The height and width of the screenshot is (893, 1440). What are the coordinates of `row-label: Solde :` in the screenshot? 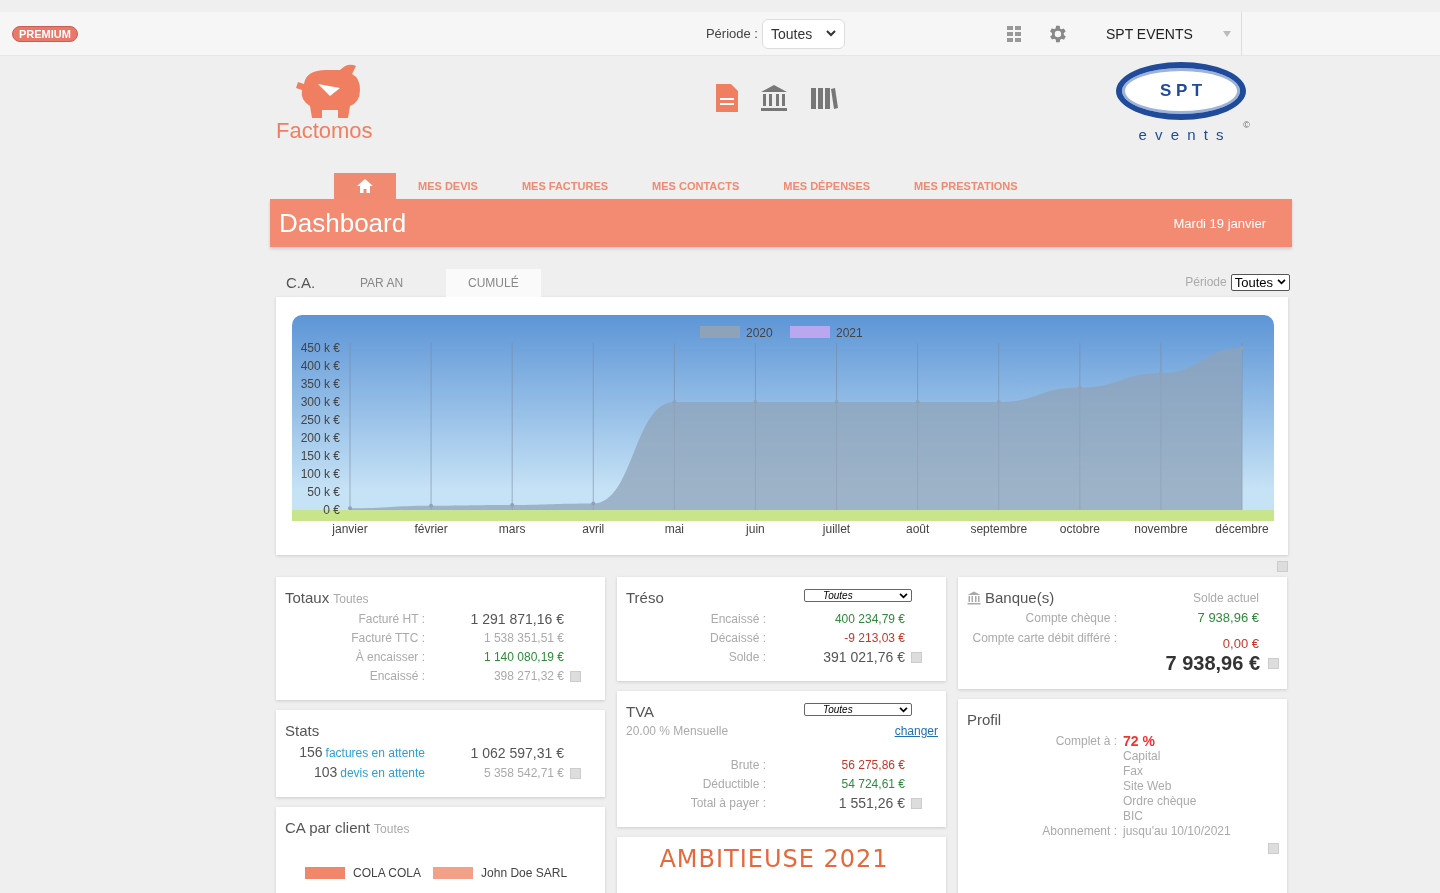 It's located at (746, 657).